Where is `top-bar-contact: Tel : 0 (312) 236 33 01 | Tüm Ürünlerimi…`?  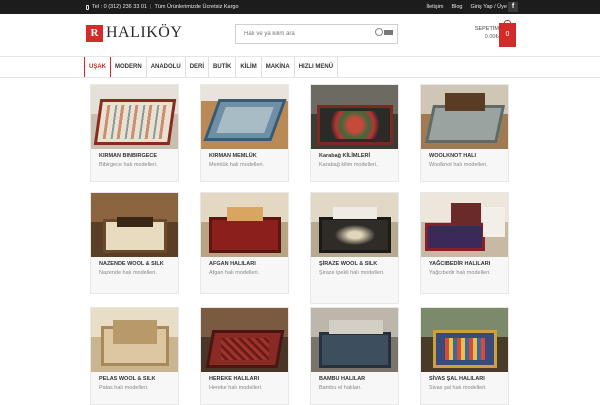 top-bar-contact: Tel : 0 (312) 236 33 01 | Tüm Ürünlerimi… is located at coordinates (162, 7).